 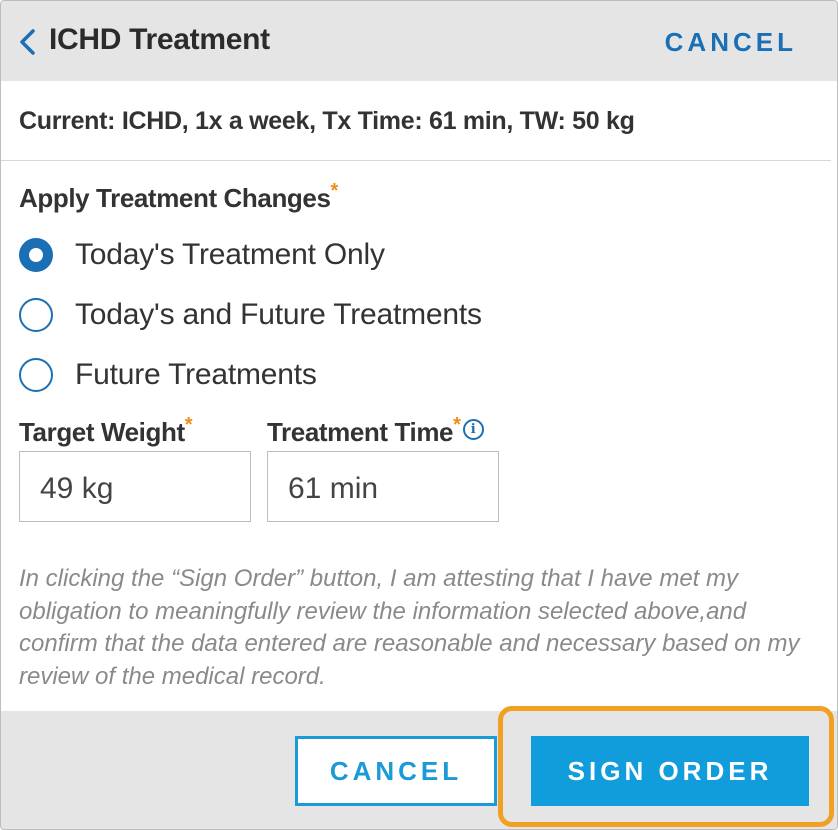 What do you see at coordinates (473, 429) in the screenshot?
I see `info-icon: i` at bounding box center [473, 429].